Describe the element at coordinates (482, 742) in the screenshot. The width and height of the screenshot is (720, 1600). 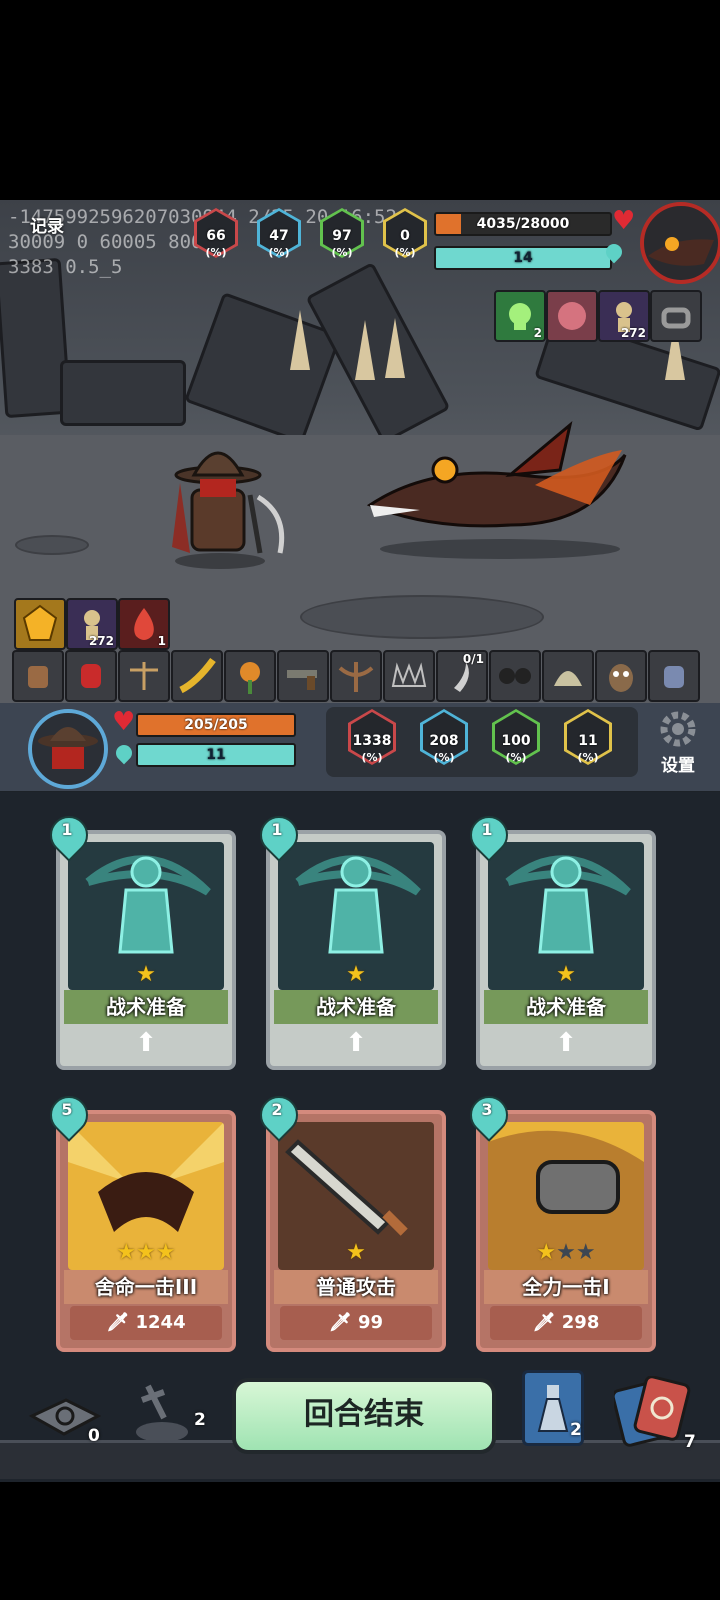
I see `player-stats: 1338 (%) 208 (%) 100 (%) 11 (%)` at that location.